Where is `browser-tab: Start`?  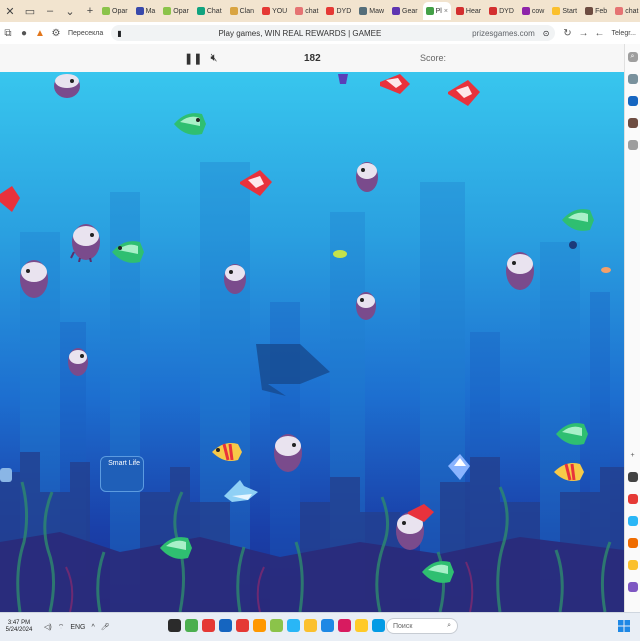
browser-tab: Start is located at coordinates (564, 11).